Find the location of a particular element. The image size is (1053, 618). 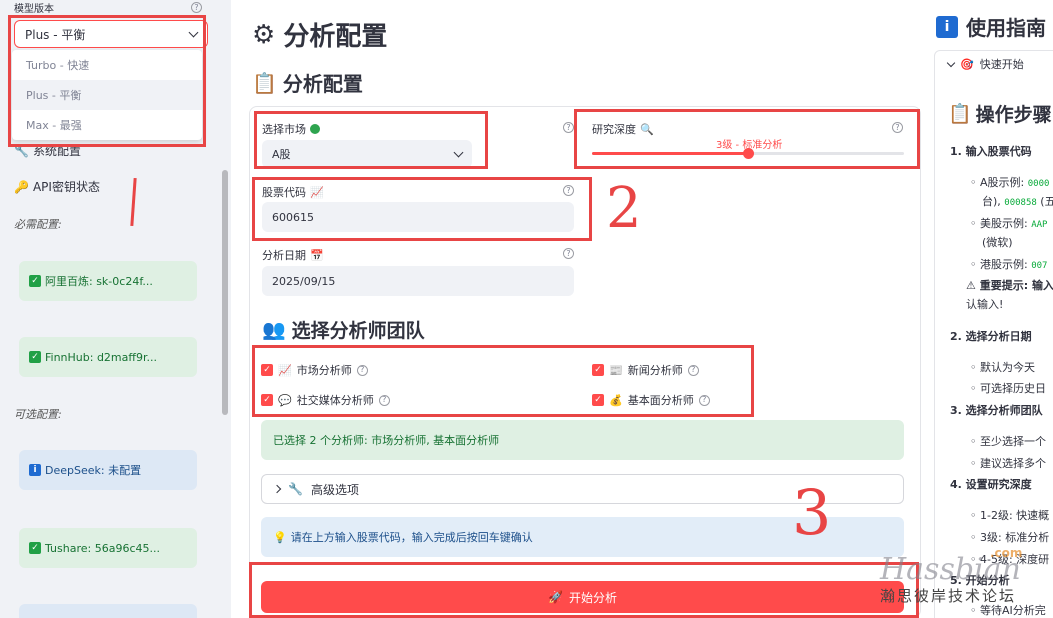

start-analysis-button: 🚀 开始分析 is located at coordinates (582, 597).